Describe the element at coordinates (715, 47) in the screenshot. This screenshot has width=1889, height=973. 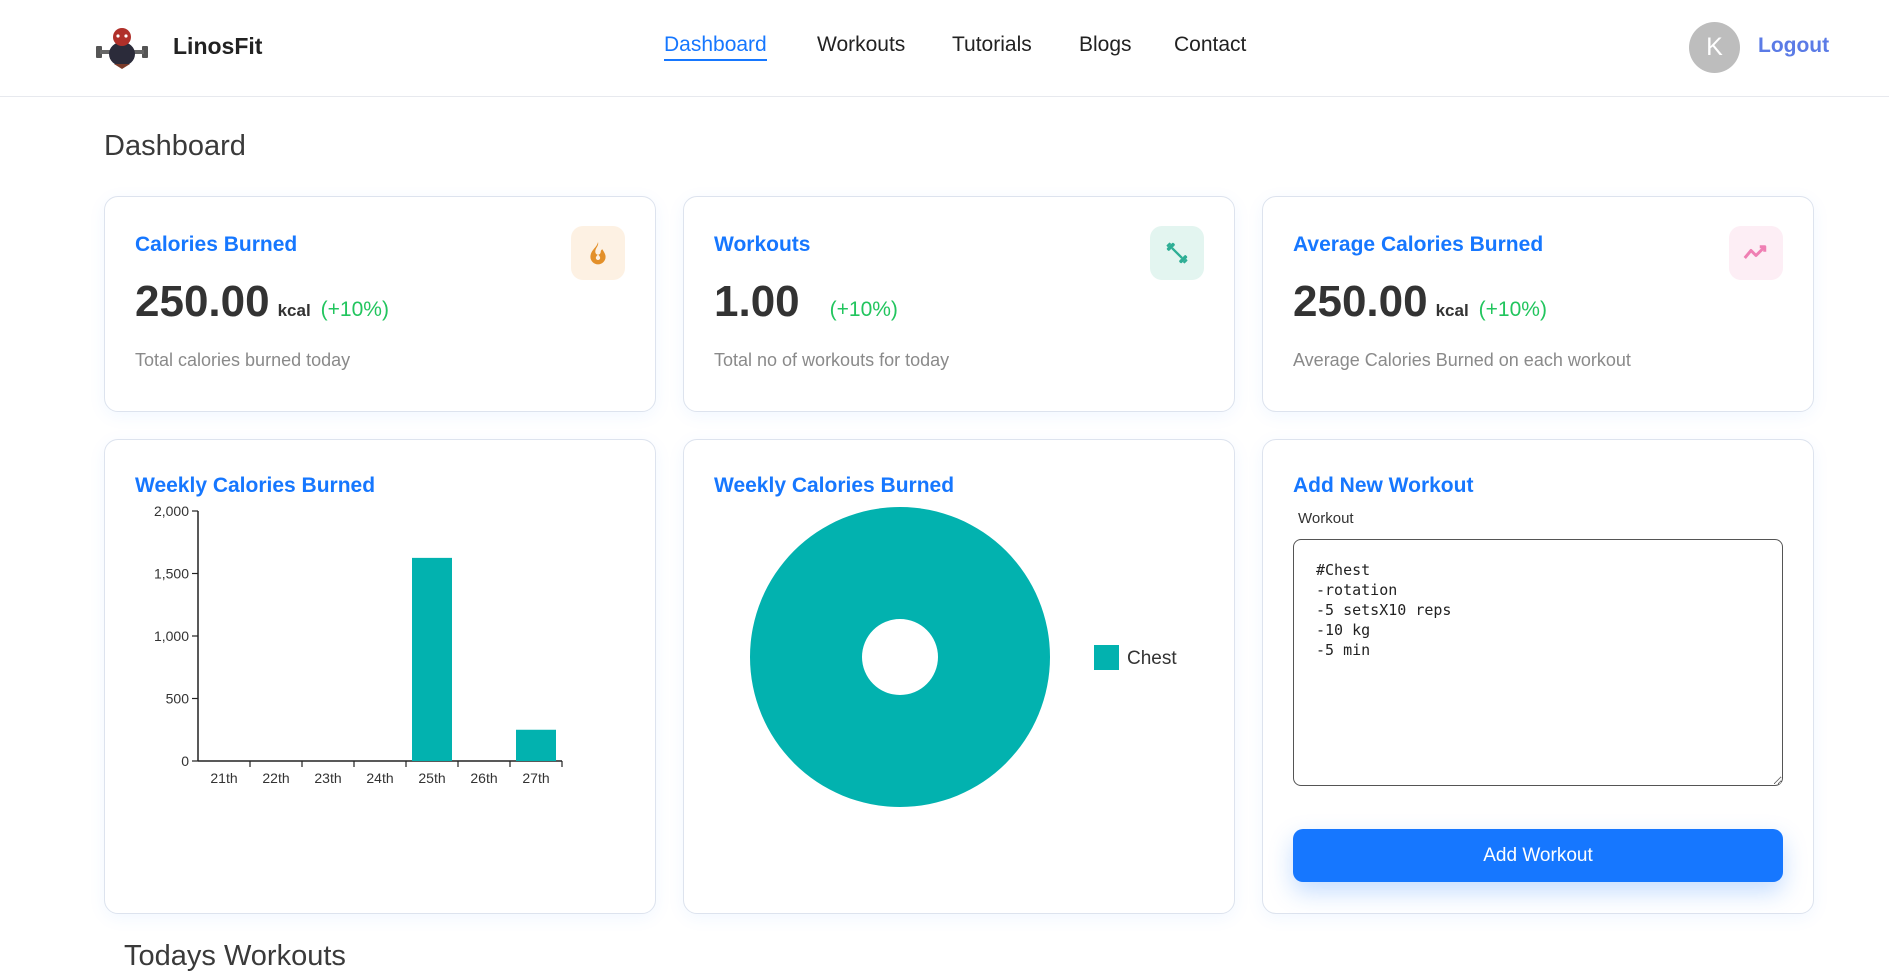
I see `nav-item-dashboard: Dashboard` at that location.